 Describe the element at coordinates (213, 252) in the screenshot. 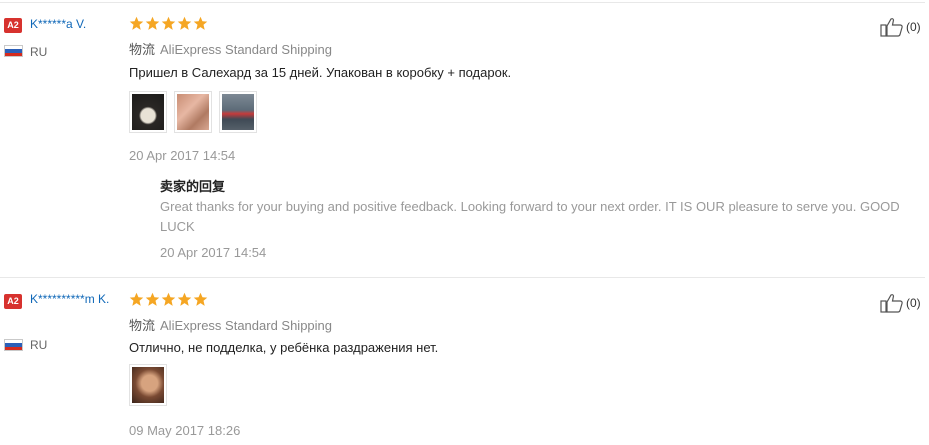

I see `seller-reply-date: 20 Apr 2017 14:54` at that location.